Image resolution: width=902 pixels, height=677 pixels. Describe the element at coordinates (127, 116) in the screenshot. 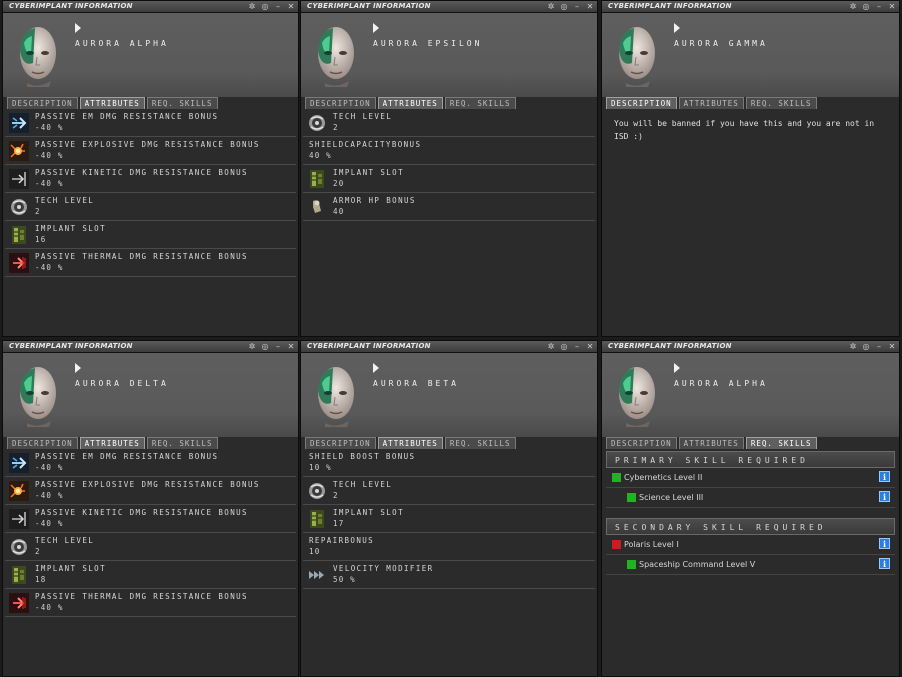

I see `attribute-label: PASSIVE EM DMG RESISTANCE BONUS` at that location.